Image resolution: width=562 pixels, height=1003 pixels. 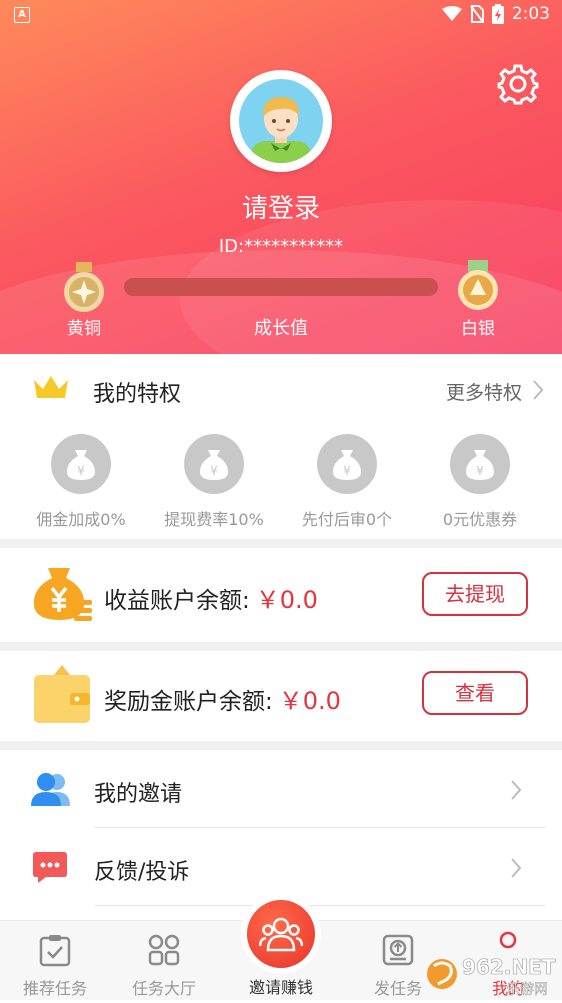 What do you see at coordinates (280, 987) in the screenshot?
I see `invite-earn-label: 邀请赚钱` at bounding box center [280, 987].